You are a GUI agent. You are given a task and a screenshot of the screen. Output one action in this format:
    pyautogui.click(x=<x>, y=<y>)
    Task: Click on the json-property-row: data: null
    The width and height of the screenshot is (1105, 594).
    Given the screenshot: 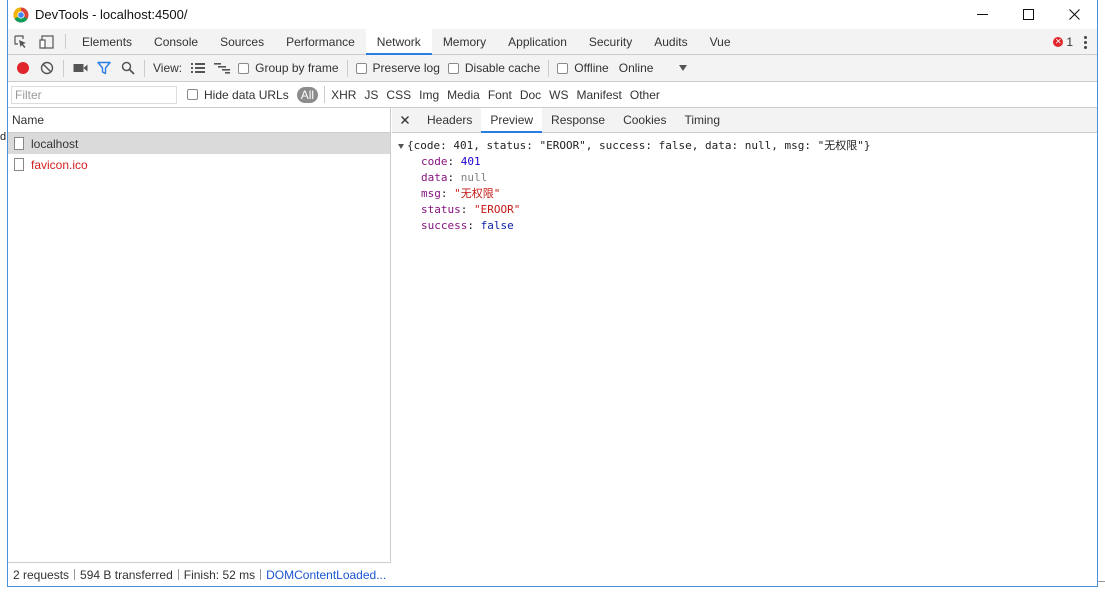 What is the action you would take?
    pyautogui.click(x=454, y=177)
    